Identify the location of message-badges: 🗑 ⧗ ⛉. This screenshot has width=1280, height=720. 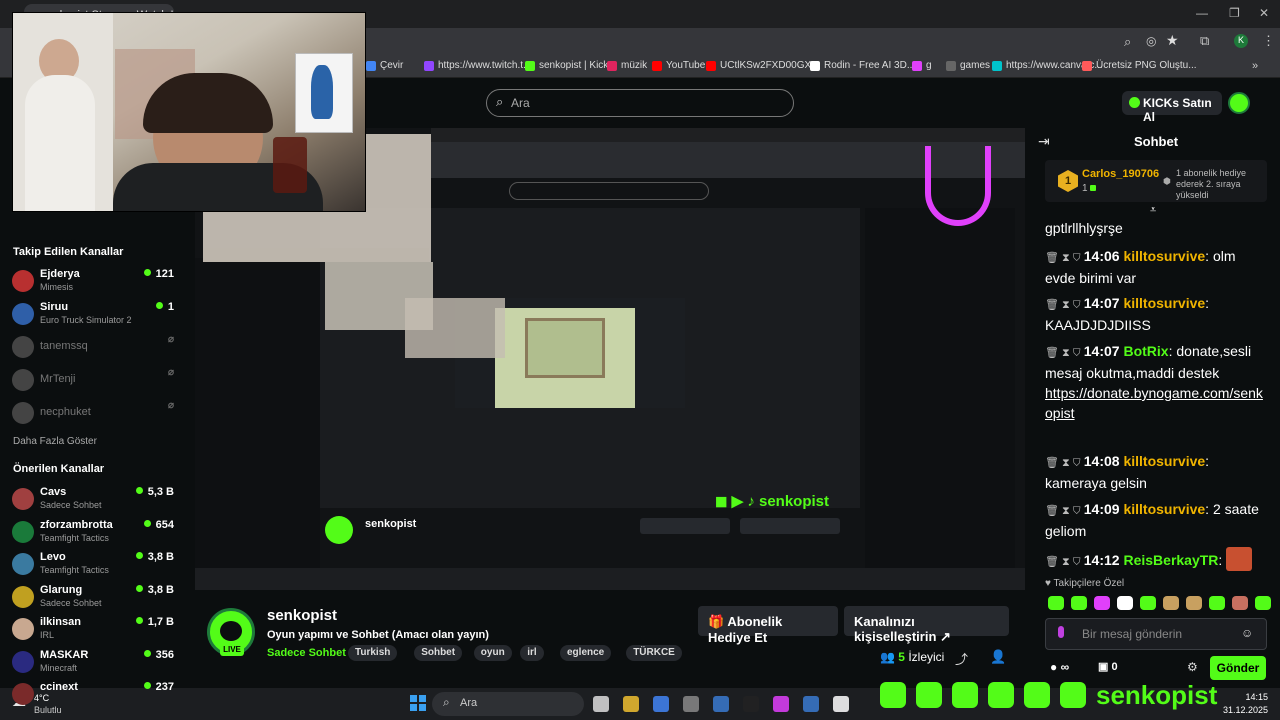
(1064, 305).